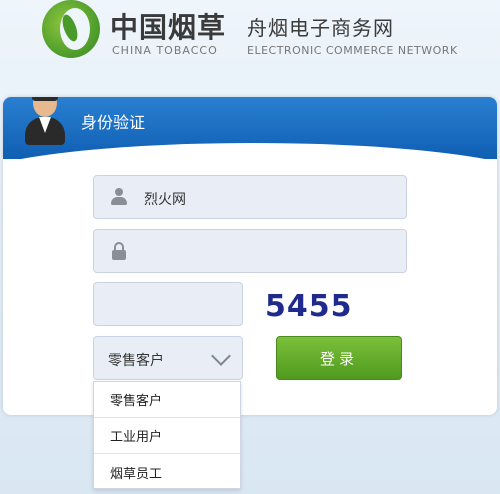  I want to click on lock-icon, so click(119, 251).